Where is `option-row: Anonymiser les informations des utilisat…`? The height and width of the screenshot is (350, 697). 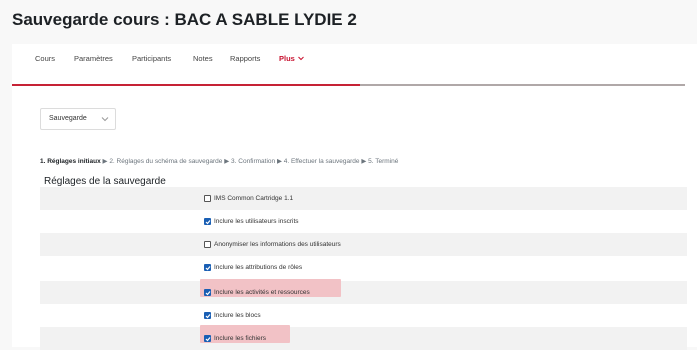
option-row: Anonymiser les informations des utilisat… is located at coordinates (363, 244).